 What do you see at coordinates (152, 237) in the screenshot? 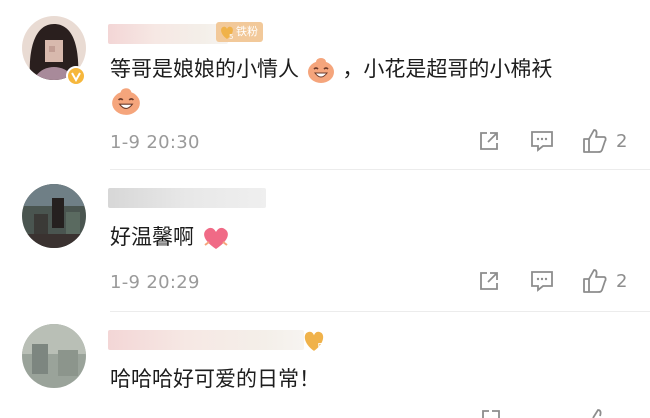
I see `comment-text-content: 好温馨啊` at bounding box center [152, 237].